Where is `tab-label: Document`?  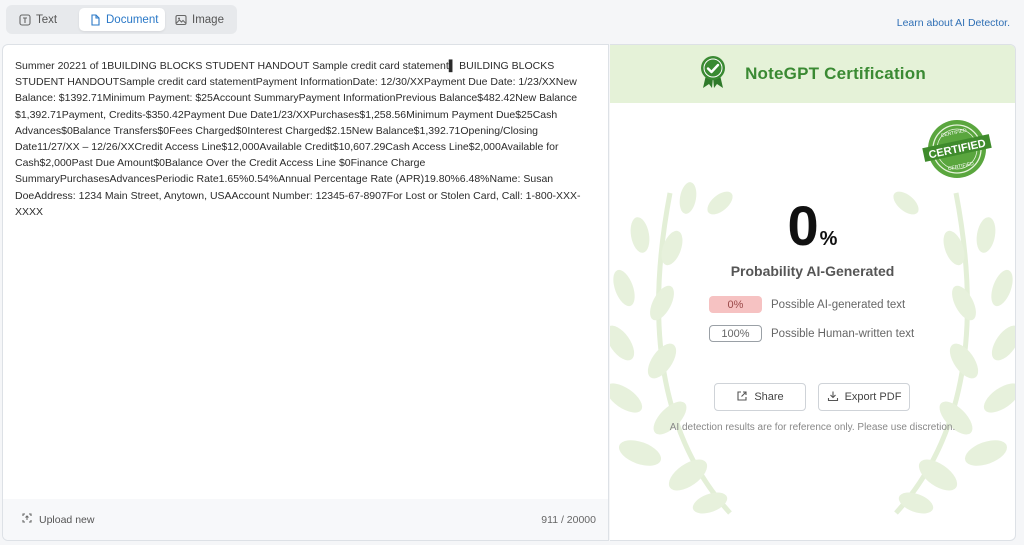
tab-label: Document is located at coordinates (132, 19).